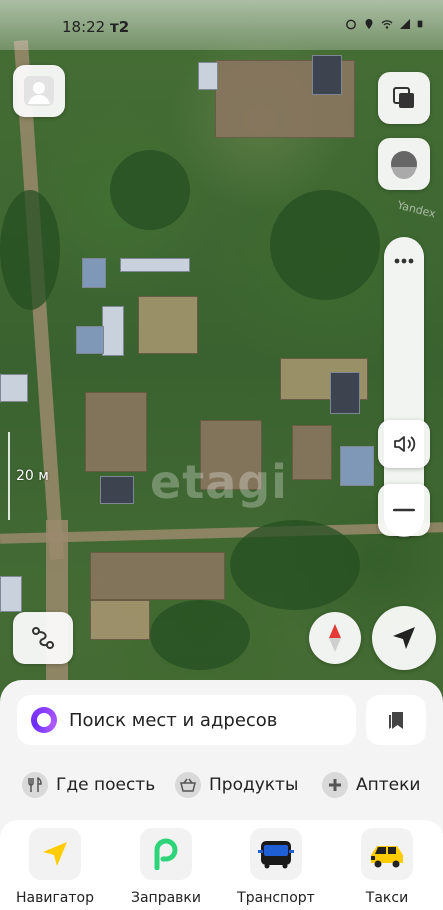 The image size is (443, 910). I want to click on route-icon, so click(43, 638).